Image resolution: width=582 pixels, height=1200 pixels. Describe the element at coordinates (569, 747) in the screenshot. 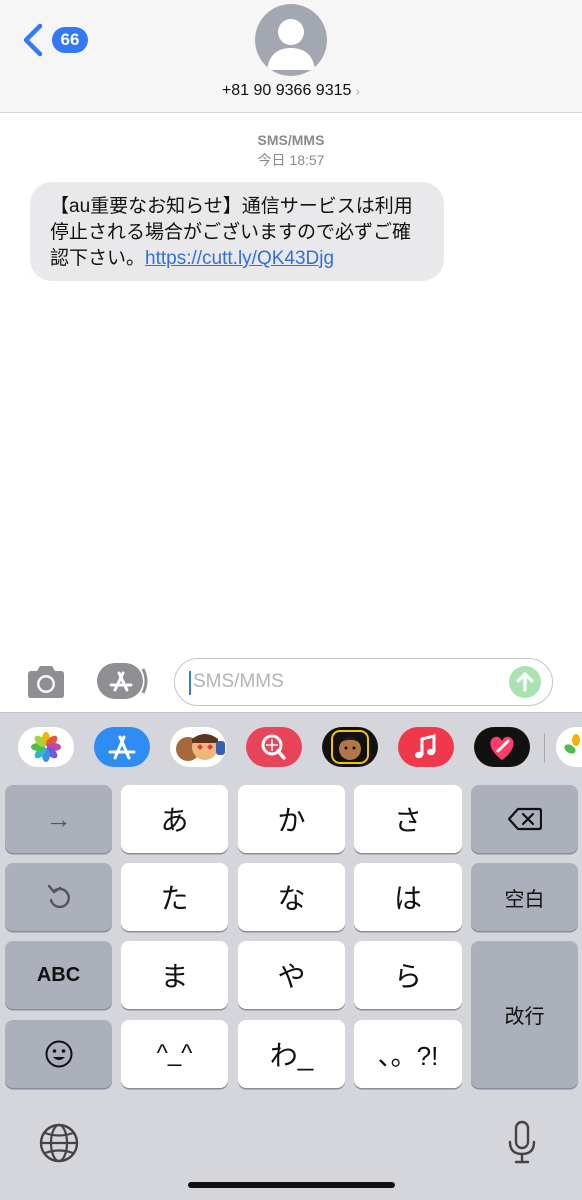

I see `photos-app-icon-partial` at that location.